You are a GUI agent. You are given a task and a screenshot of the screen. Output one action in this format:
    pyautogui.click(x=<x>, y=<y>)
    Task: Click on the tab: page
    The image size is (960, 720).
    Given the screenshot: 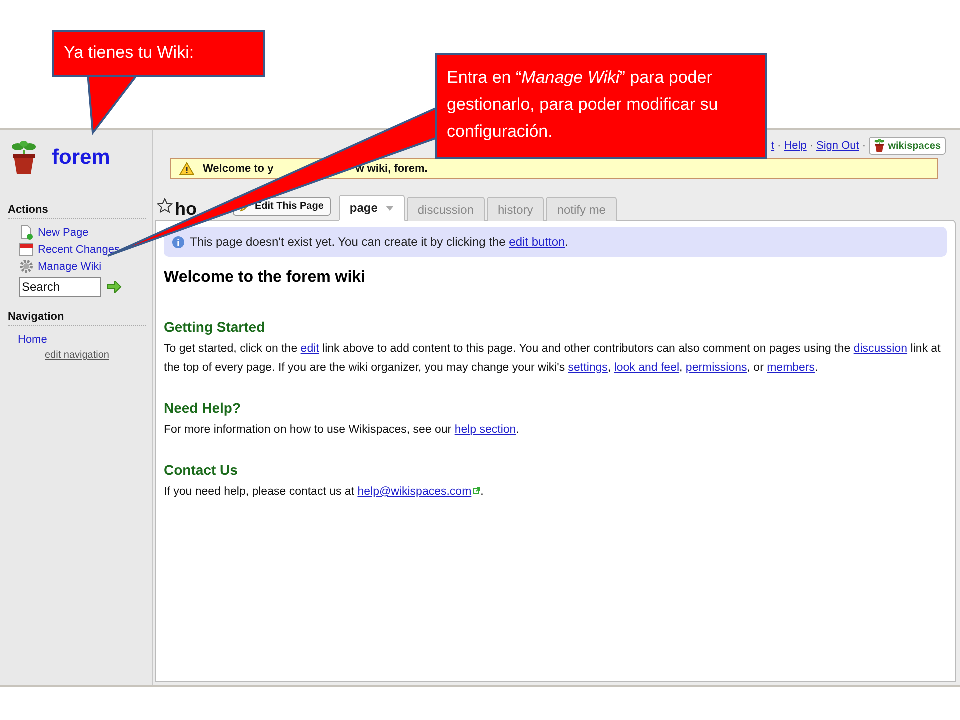 What is the action you would take?
    pyautogui.click(x=371, y=208)
    